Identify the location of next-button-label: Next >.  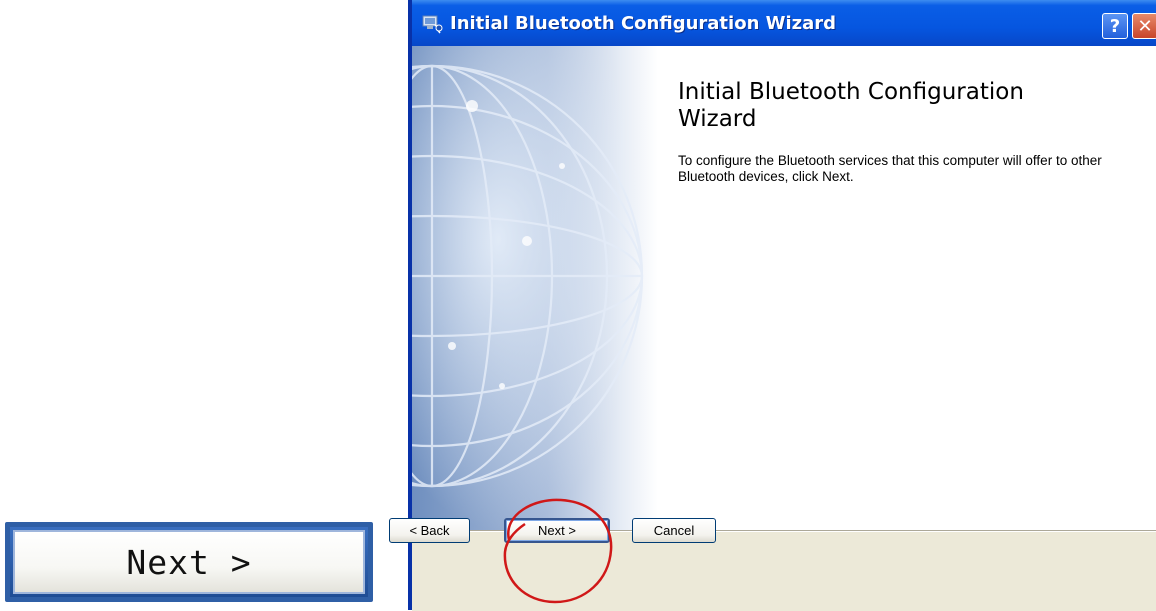
(557, 530).